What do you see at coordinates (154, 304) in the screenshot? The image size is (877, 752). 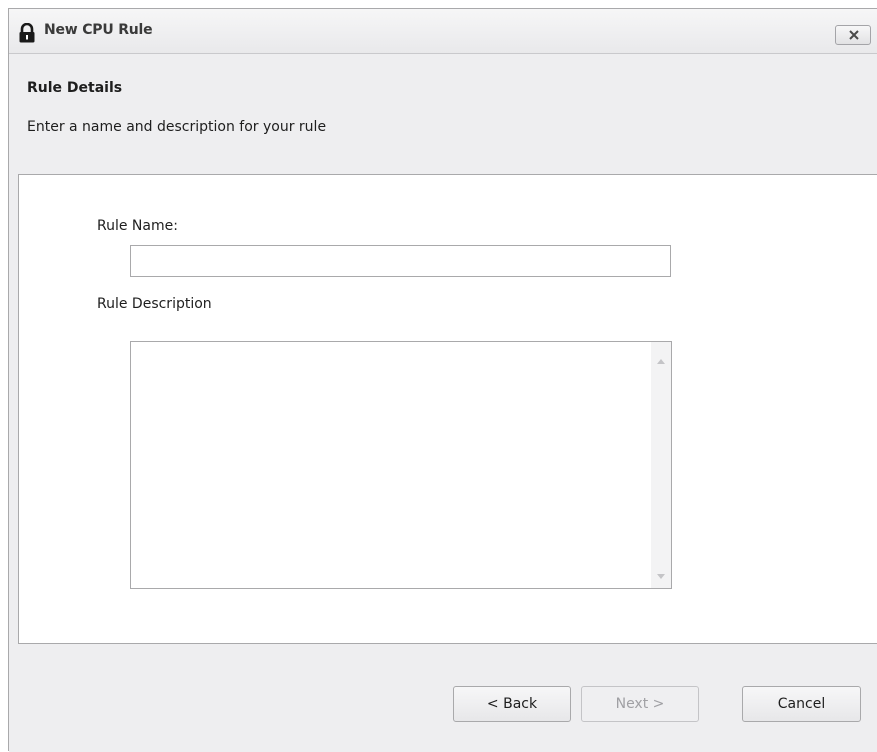 I see `rule-description-label: Rule Description` at bounding box center [154, 304].